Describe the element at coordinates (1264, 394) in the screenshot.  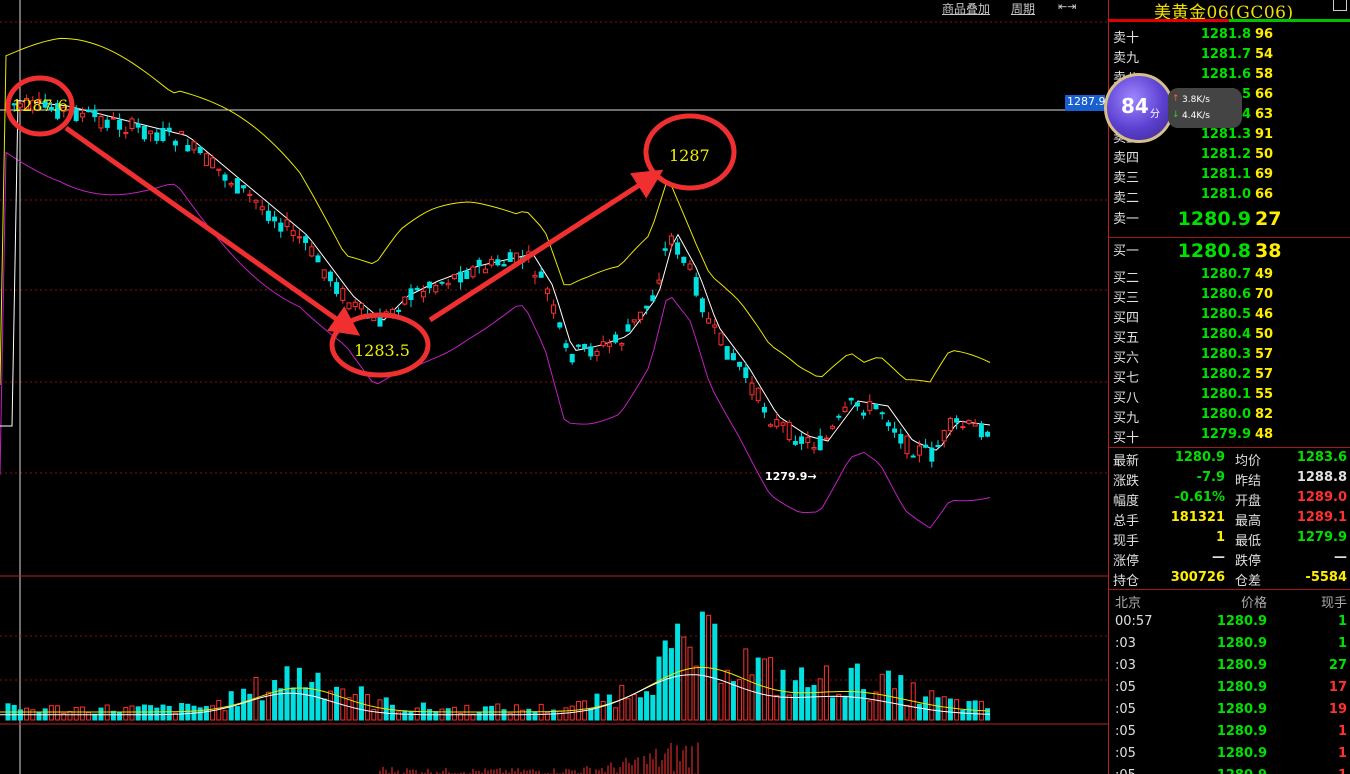
I see `buy-volume: 55` at that location.